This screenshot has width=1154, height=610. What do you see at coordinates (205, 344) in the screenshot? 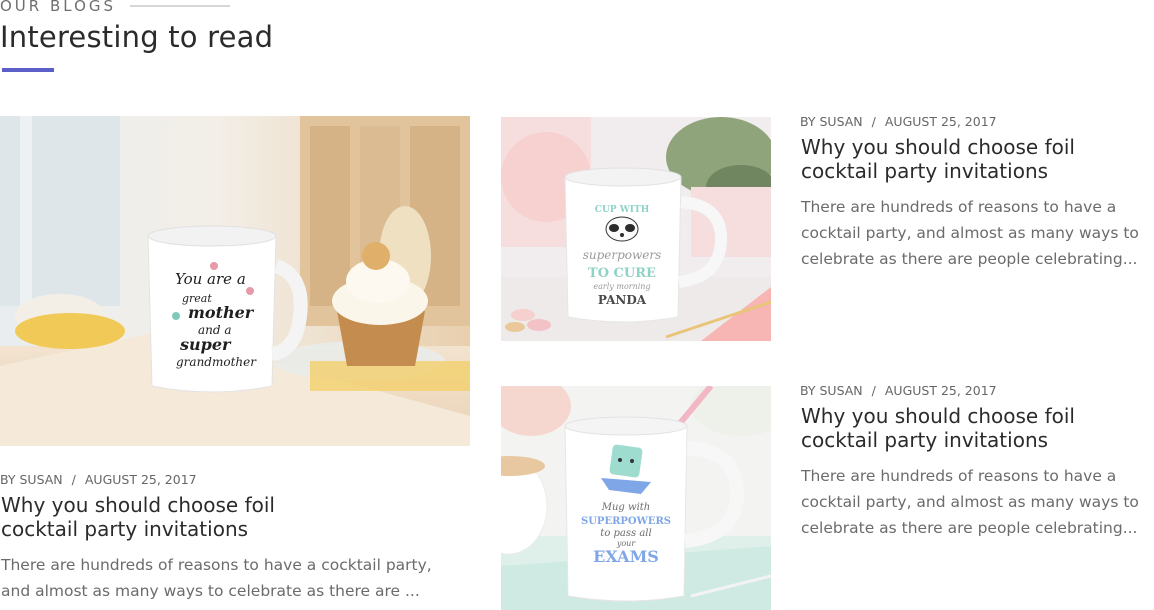
I see `mug-text-line-5: super` at bounding box center [205, 344].